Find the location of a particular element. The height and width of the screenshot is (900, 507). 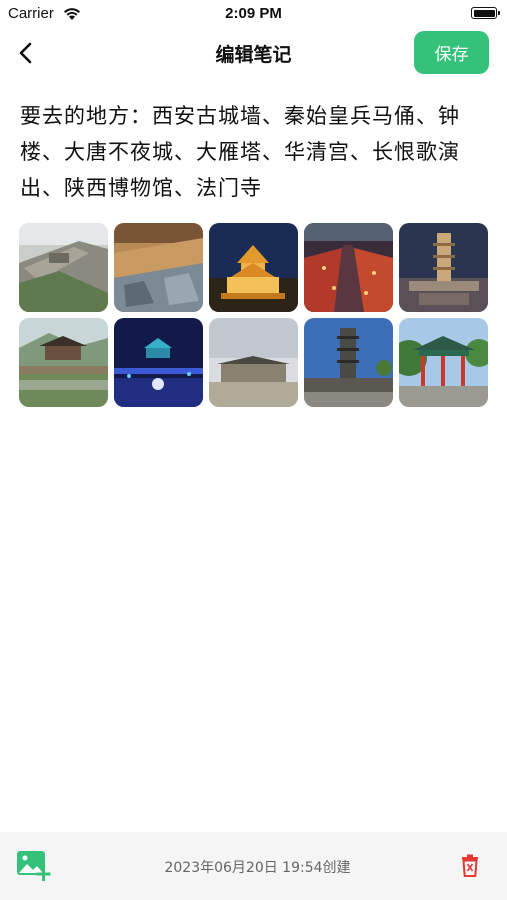

famen-temple-image is located at coordinates (348, 362).